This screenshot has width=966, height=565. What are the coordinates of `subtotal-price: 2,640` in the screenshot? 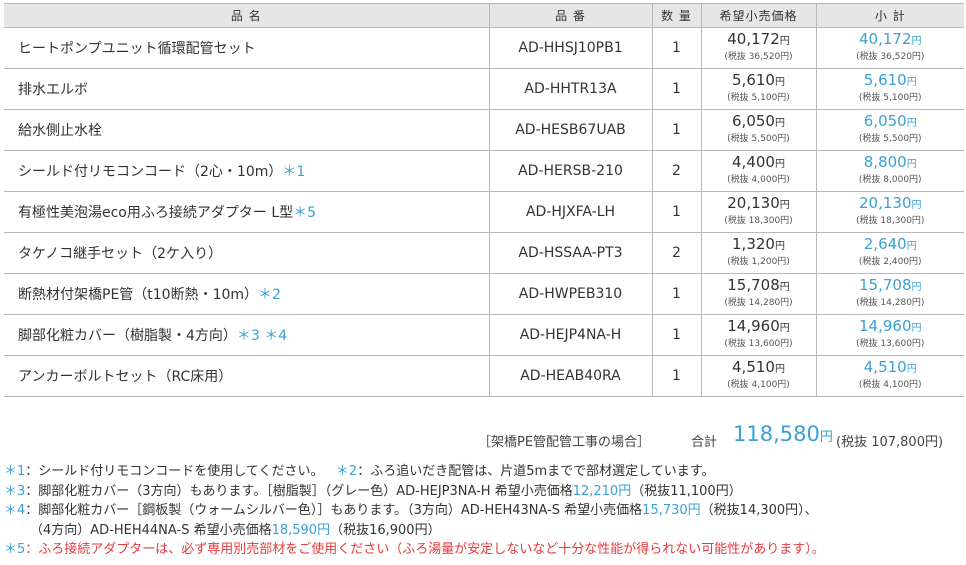 It's located at (885, 244).